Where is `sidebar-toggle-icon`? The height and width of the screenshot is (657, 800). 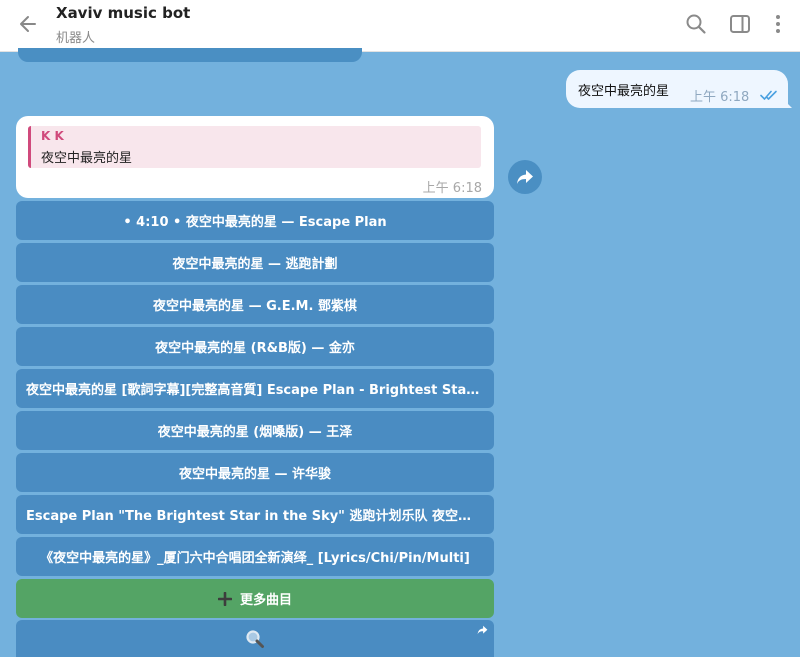
sidebar-toggle-icon is located at coordinates (740, 24).